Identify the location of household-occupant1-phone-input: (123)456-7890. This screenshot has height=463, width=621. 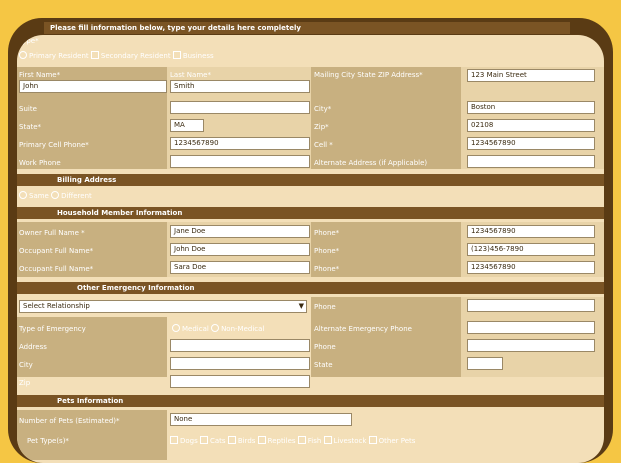
(531, 249).